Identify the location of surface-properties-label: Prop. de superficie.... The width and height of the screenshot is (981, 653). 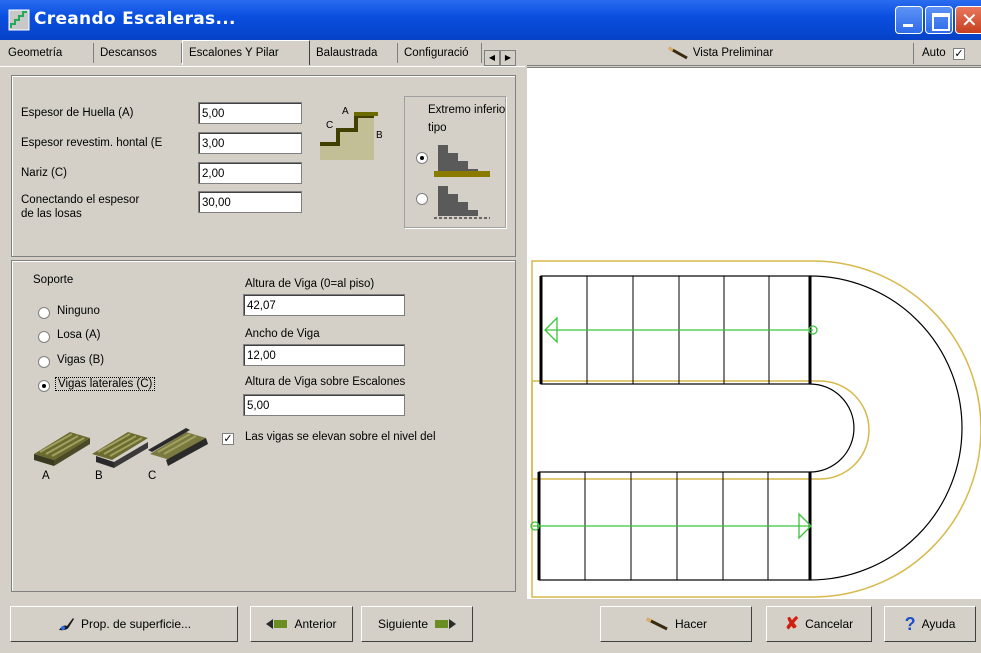
(136, 624).